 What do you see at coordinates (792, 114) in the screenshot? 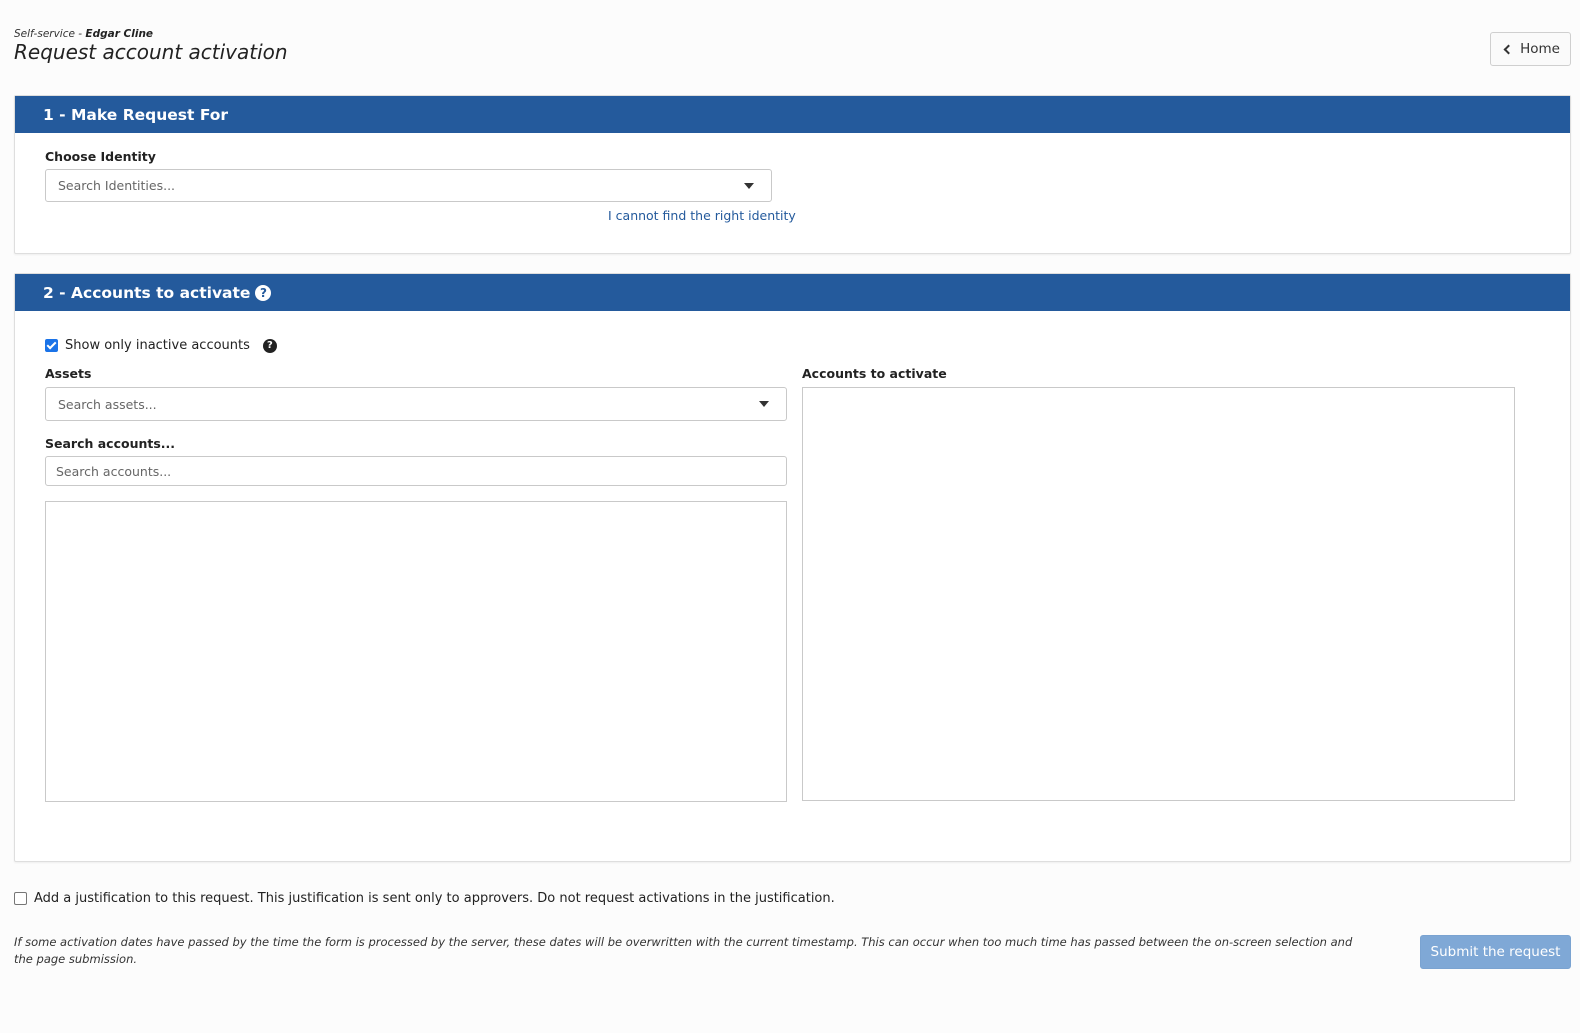
I see `make-request-for-header: 1 - Make Request For` at bounding box center [792, 114].